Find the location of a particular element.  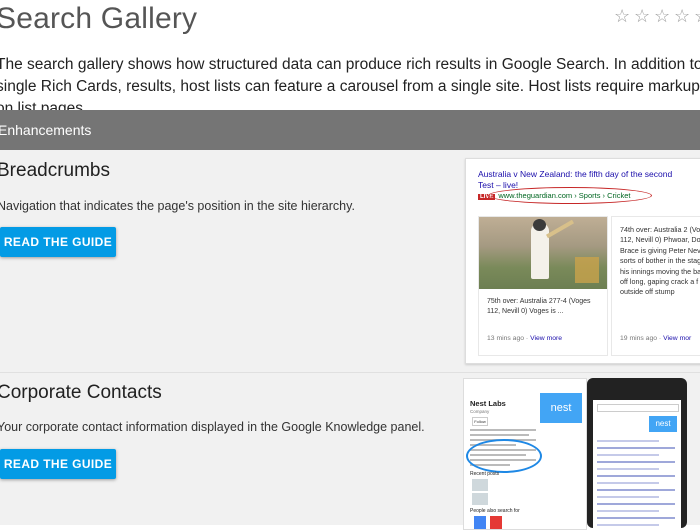

company-type: Company is located at coordinates (480, 411).